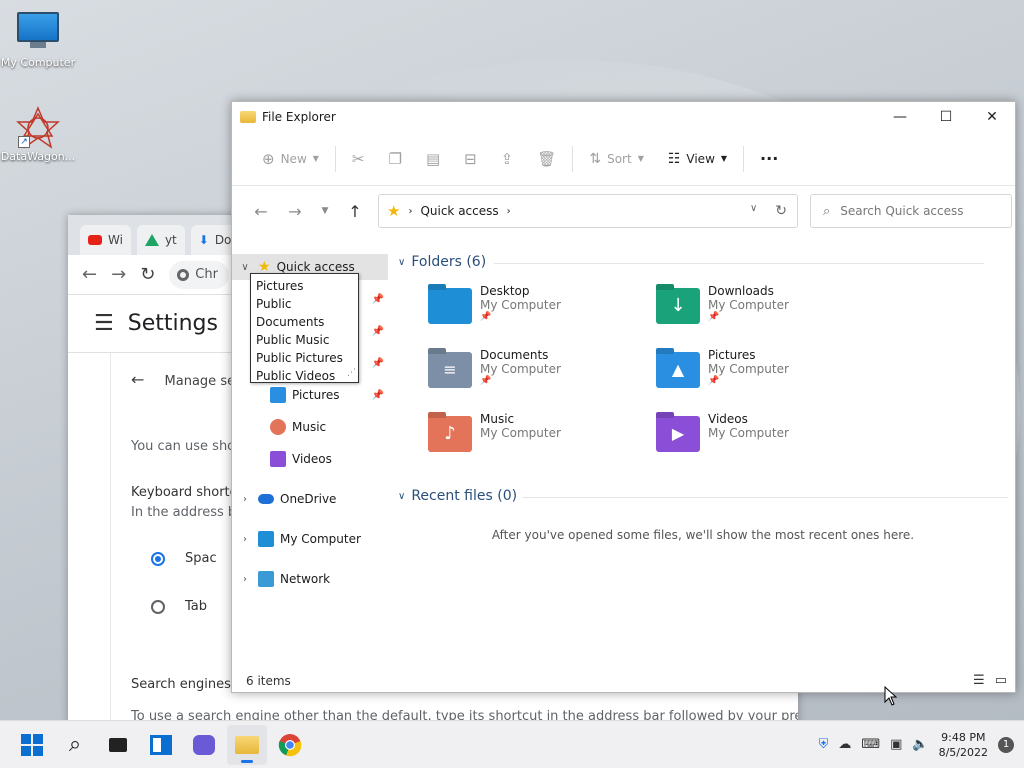  What do you see at coordinates (105, 240) in the screenshot?
I see `chrome-tab-youtube: Wi` at bounding box center [105, 240].